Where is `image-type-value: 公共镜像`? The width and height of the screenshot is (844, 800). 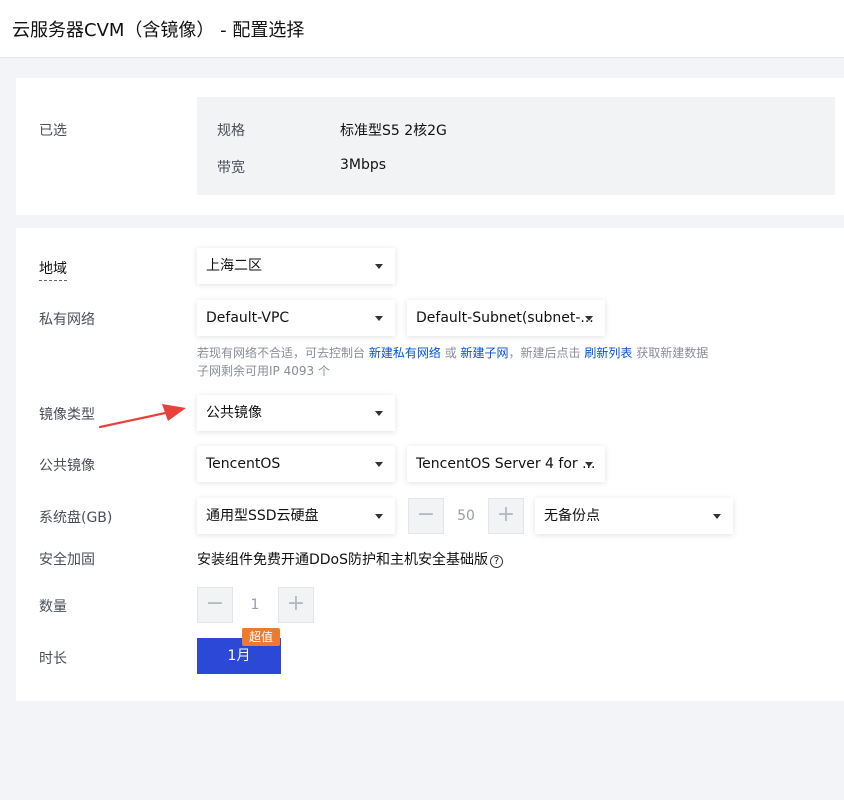
image-type-value: 公共镜像 is located at coordinates (234, 413).